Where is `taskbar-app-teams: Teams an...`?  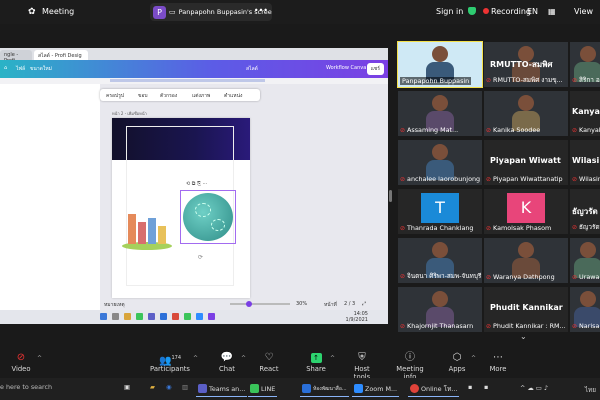
taskbar-app-teams: Teams an... is located at coordinates (222, 389).